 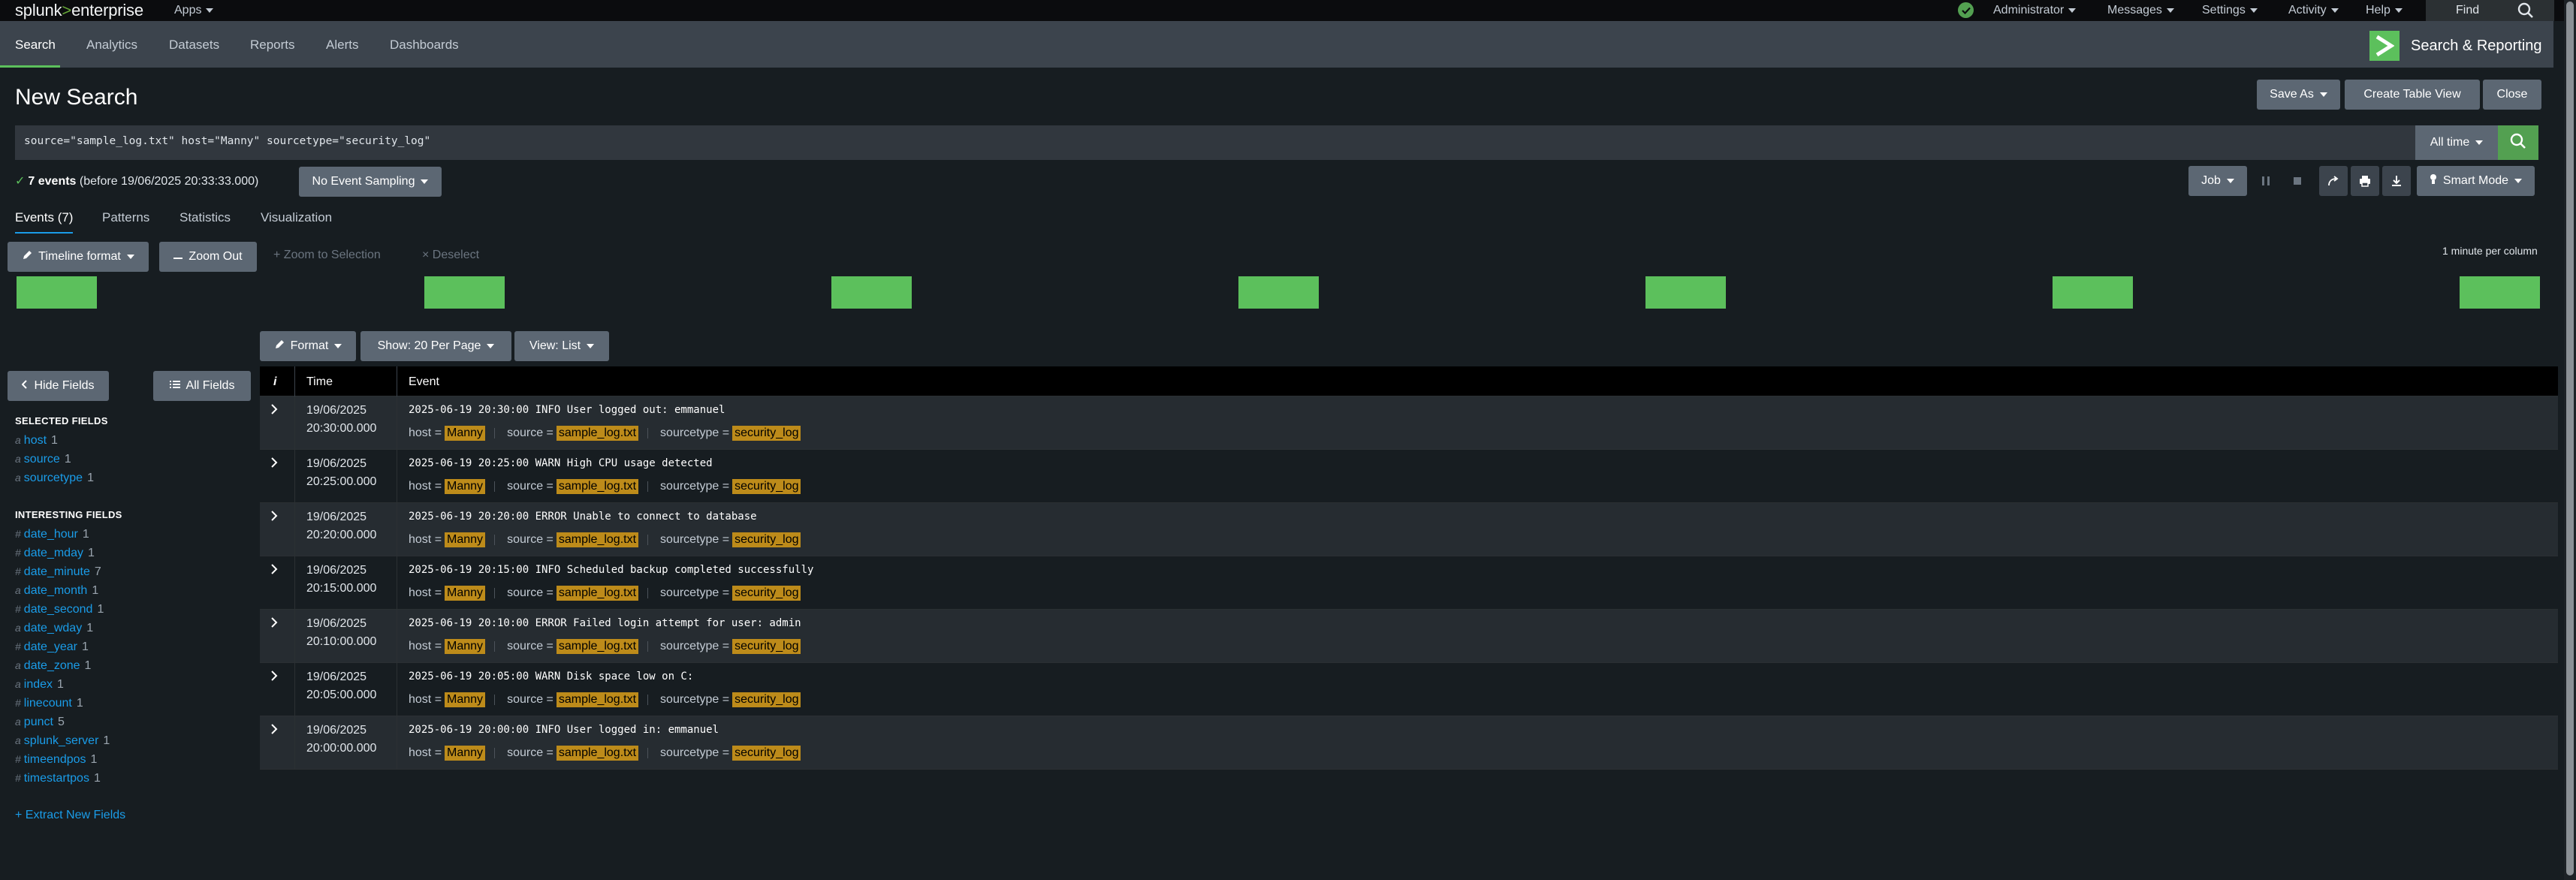 What do you see at coordinates (55, 478) in the screenshot?
I see `field-item: a sourcetype 1` at bounding box center [55, 478].